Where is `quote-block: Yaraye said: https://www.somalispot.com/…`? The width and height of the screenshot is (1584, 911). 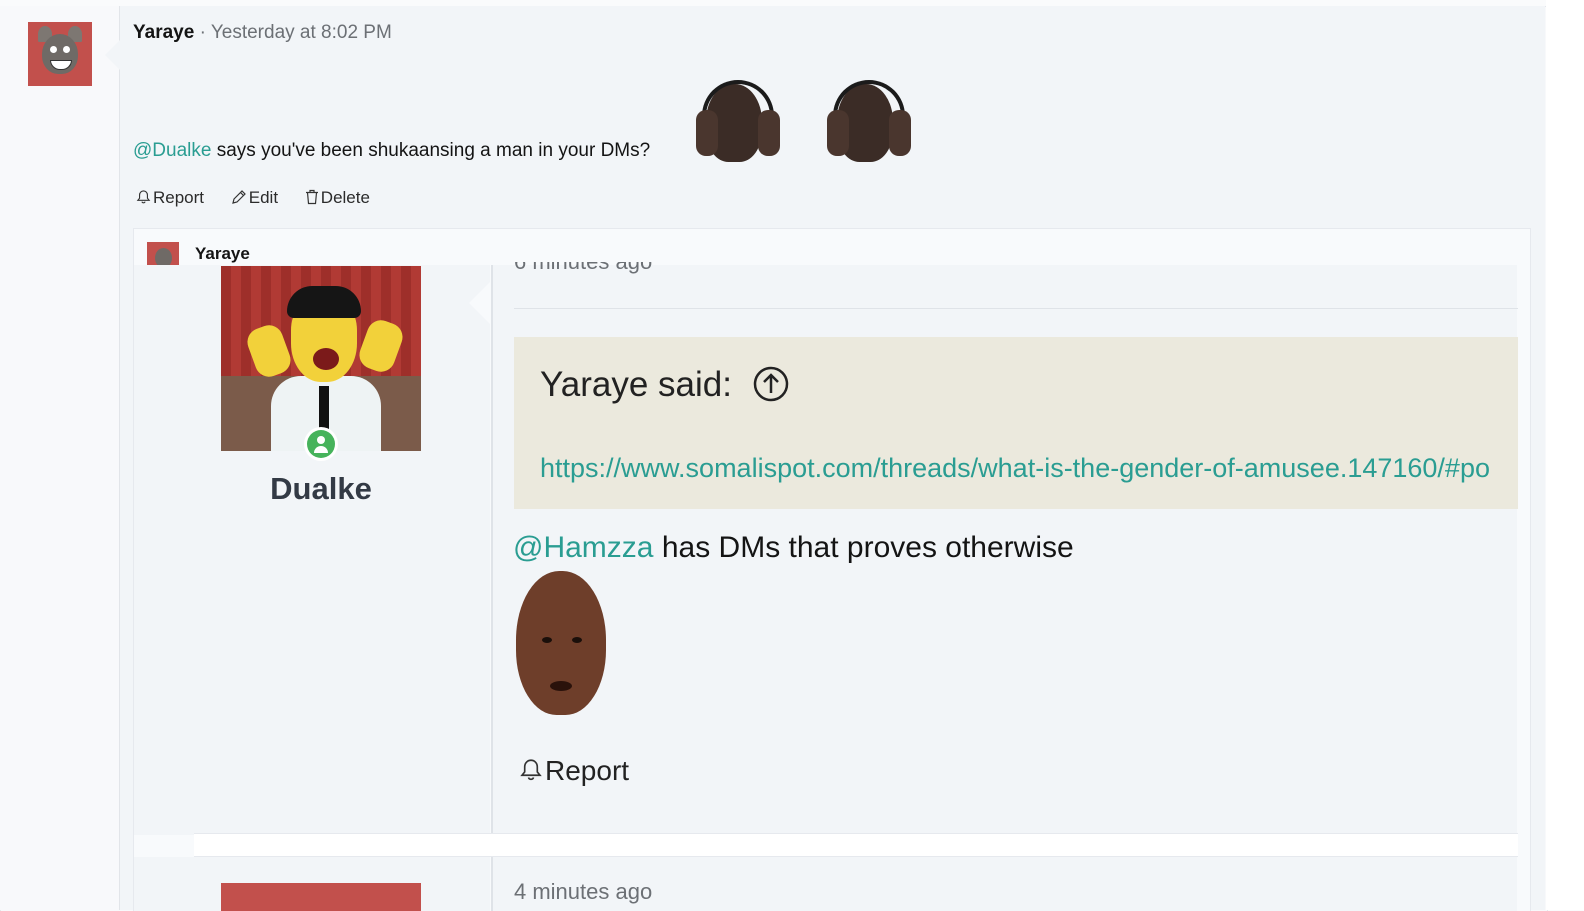 quote-block: Yaraye said: https://www.somalispot.com/… is located at coordinates (1016, 423).